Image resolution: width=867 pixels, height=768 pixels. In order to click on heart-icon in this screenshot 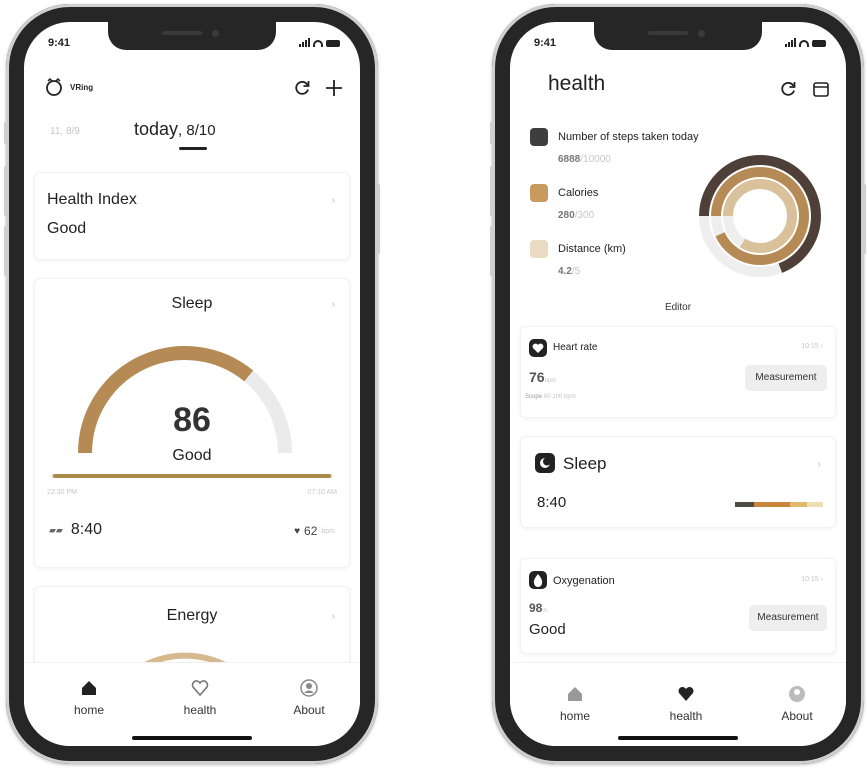, I will do `click(686, 693)`.